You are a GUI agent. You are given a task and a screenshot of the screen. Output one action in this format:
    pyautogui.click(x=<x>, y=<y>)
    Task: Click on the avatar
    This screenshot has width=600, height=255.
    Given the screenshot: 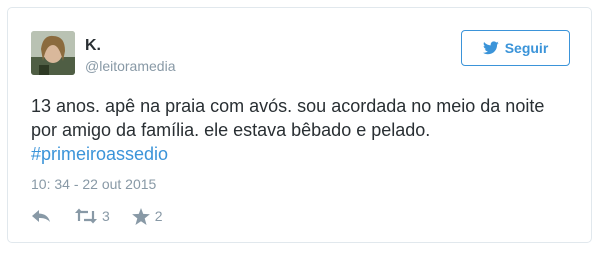 What is the action you would take?
    pyautogui.click(x=53, y=53)
    